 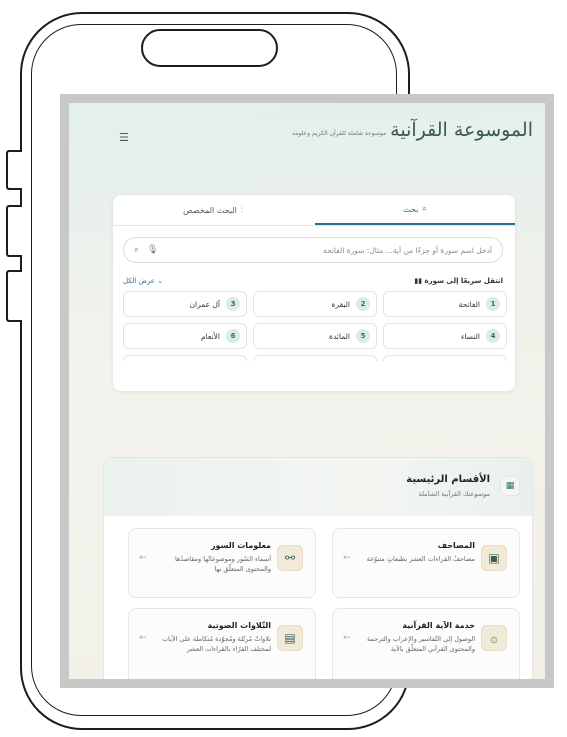 I want to click on tile-title: التّلاوات الصوتية, so click(x=239, y=625).